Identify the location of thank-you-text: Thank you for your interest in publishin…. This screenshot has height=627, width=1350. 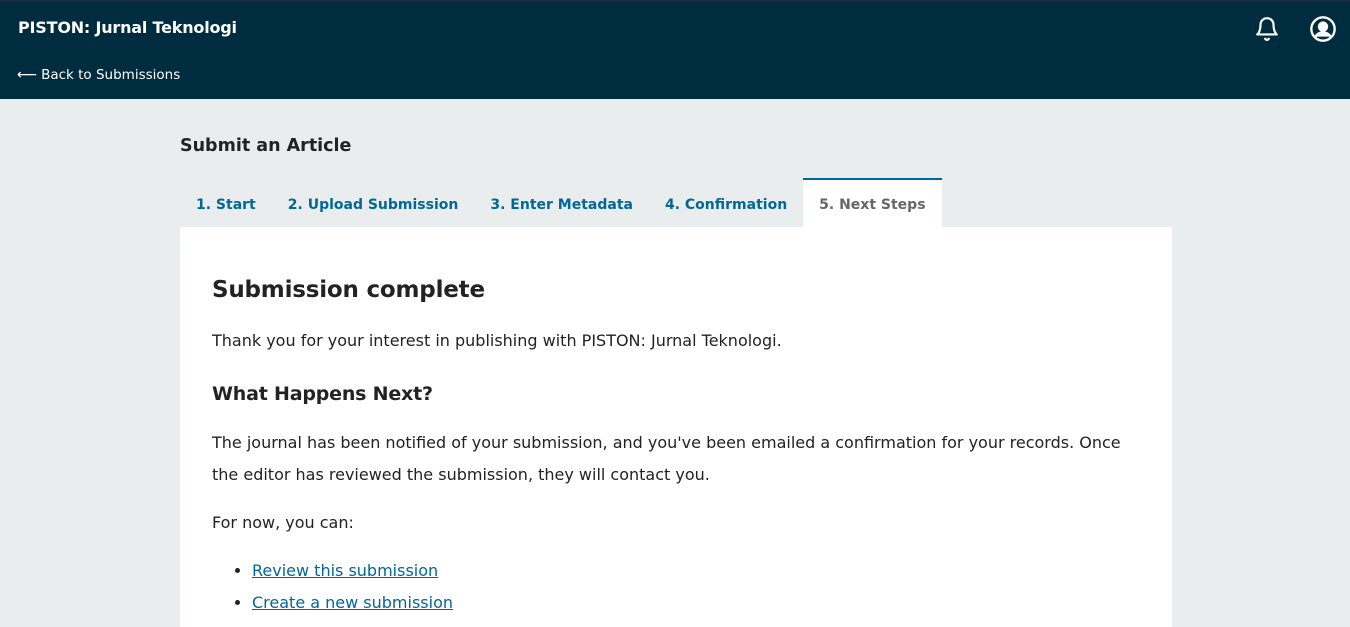
(497, 340).